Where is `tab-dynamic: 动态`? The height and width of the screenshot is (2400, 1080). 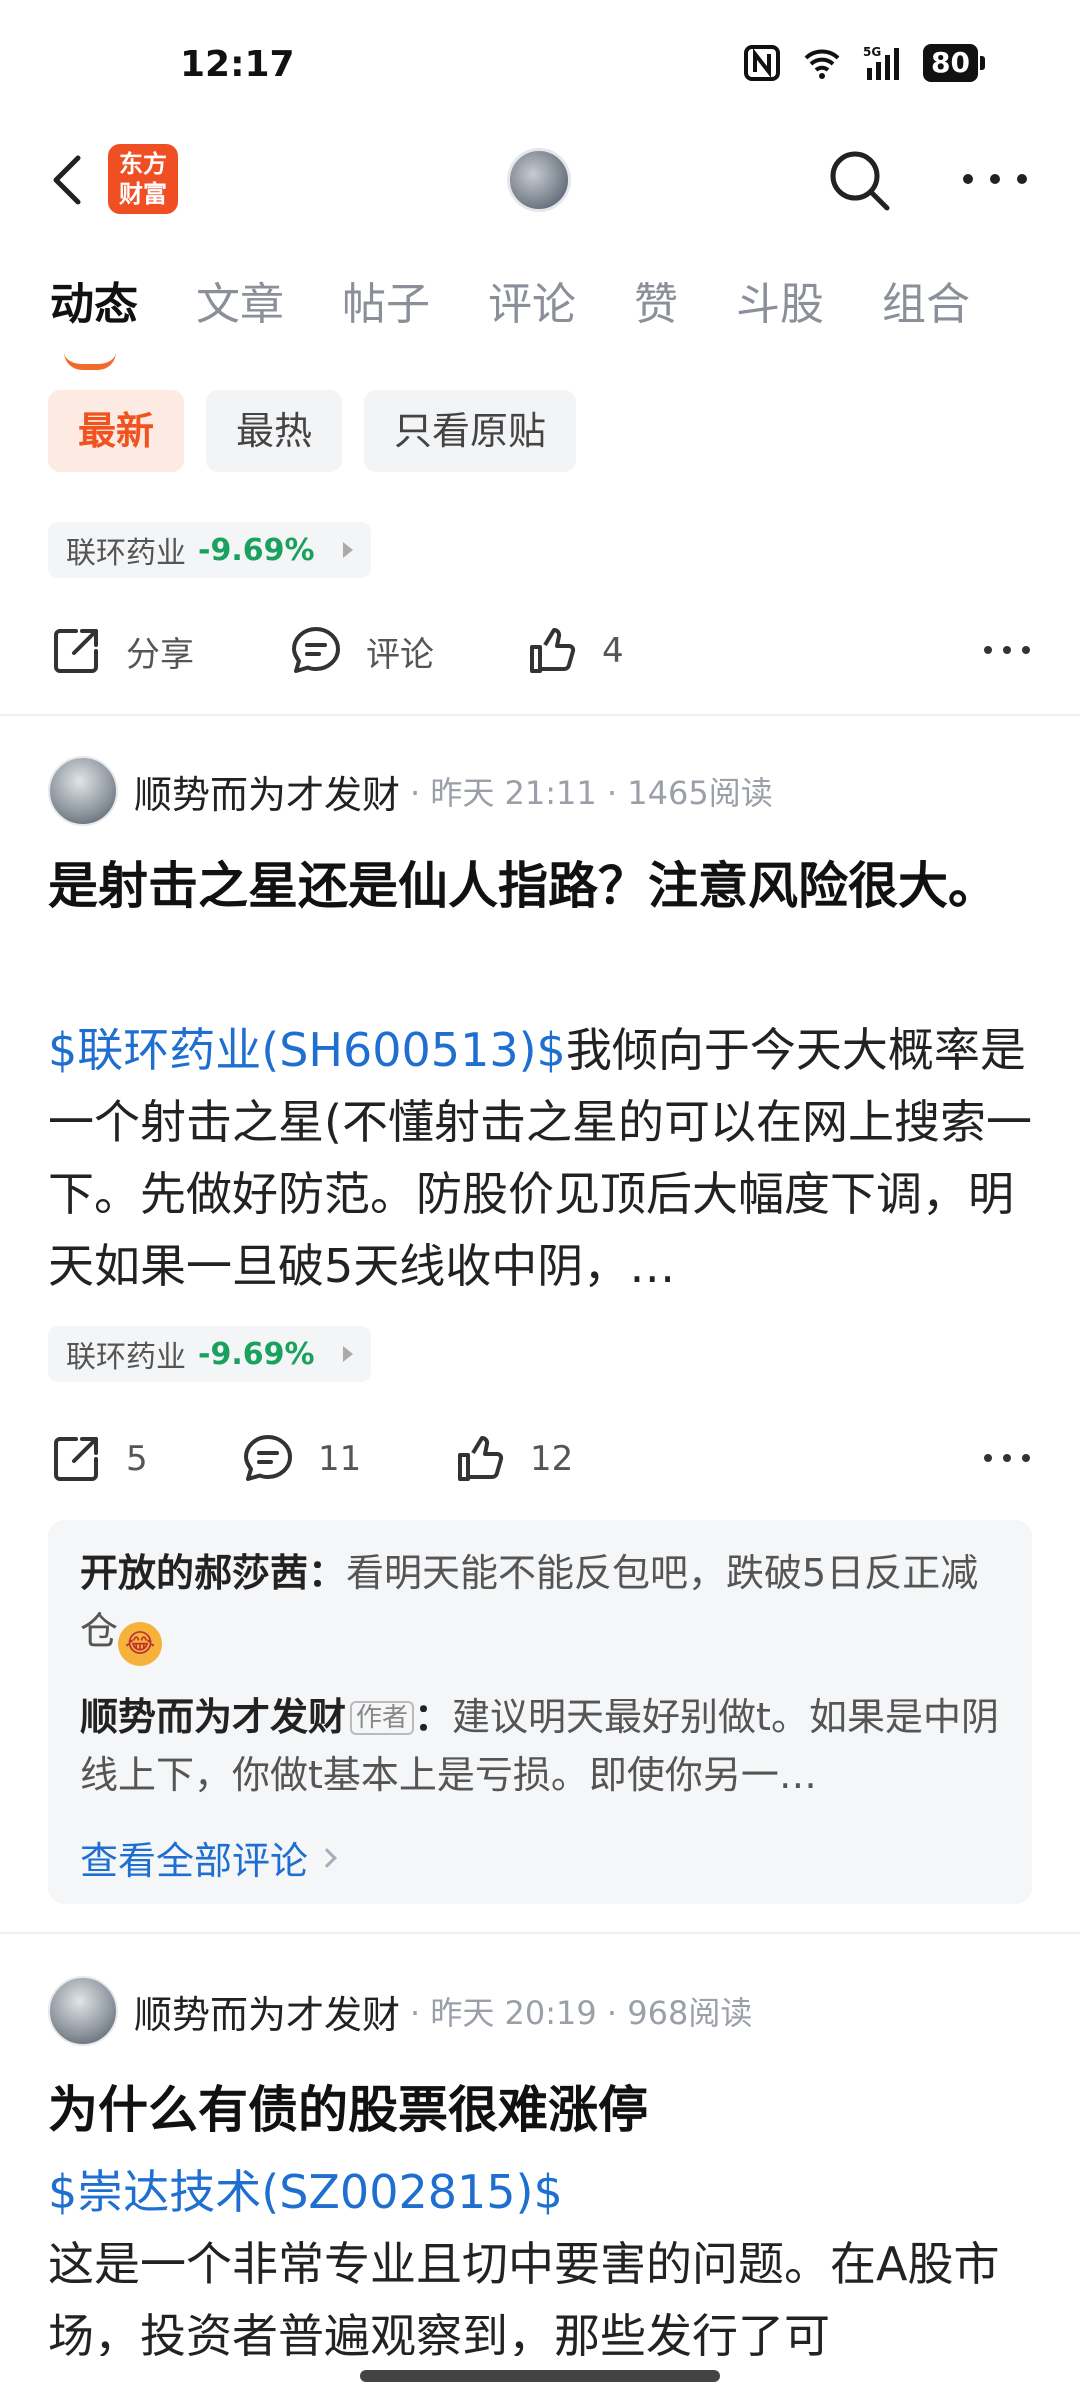
tab-dynamic: 动态 is located at coordinates (94, 319).